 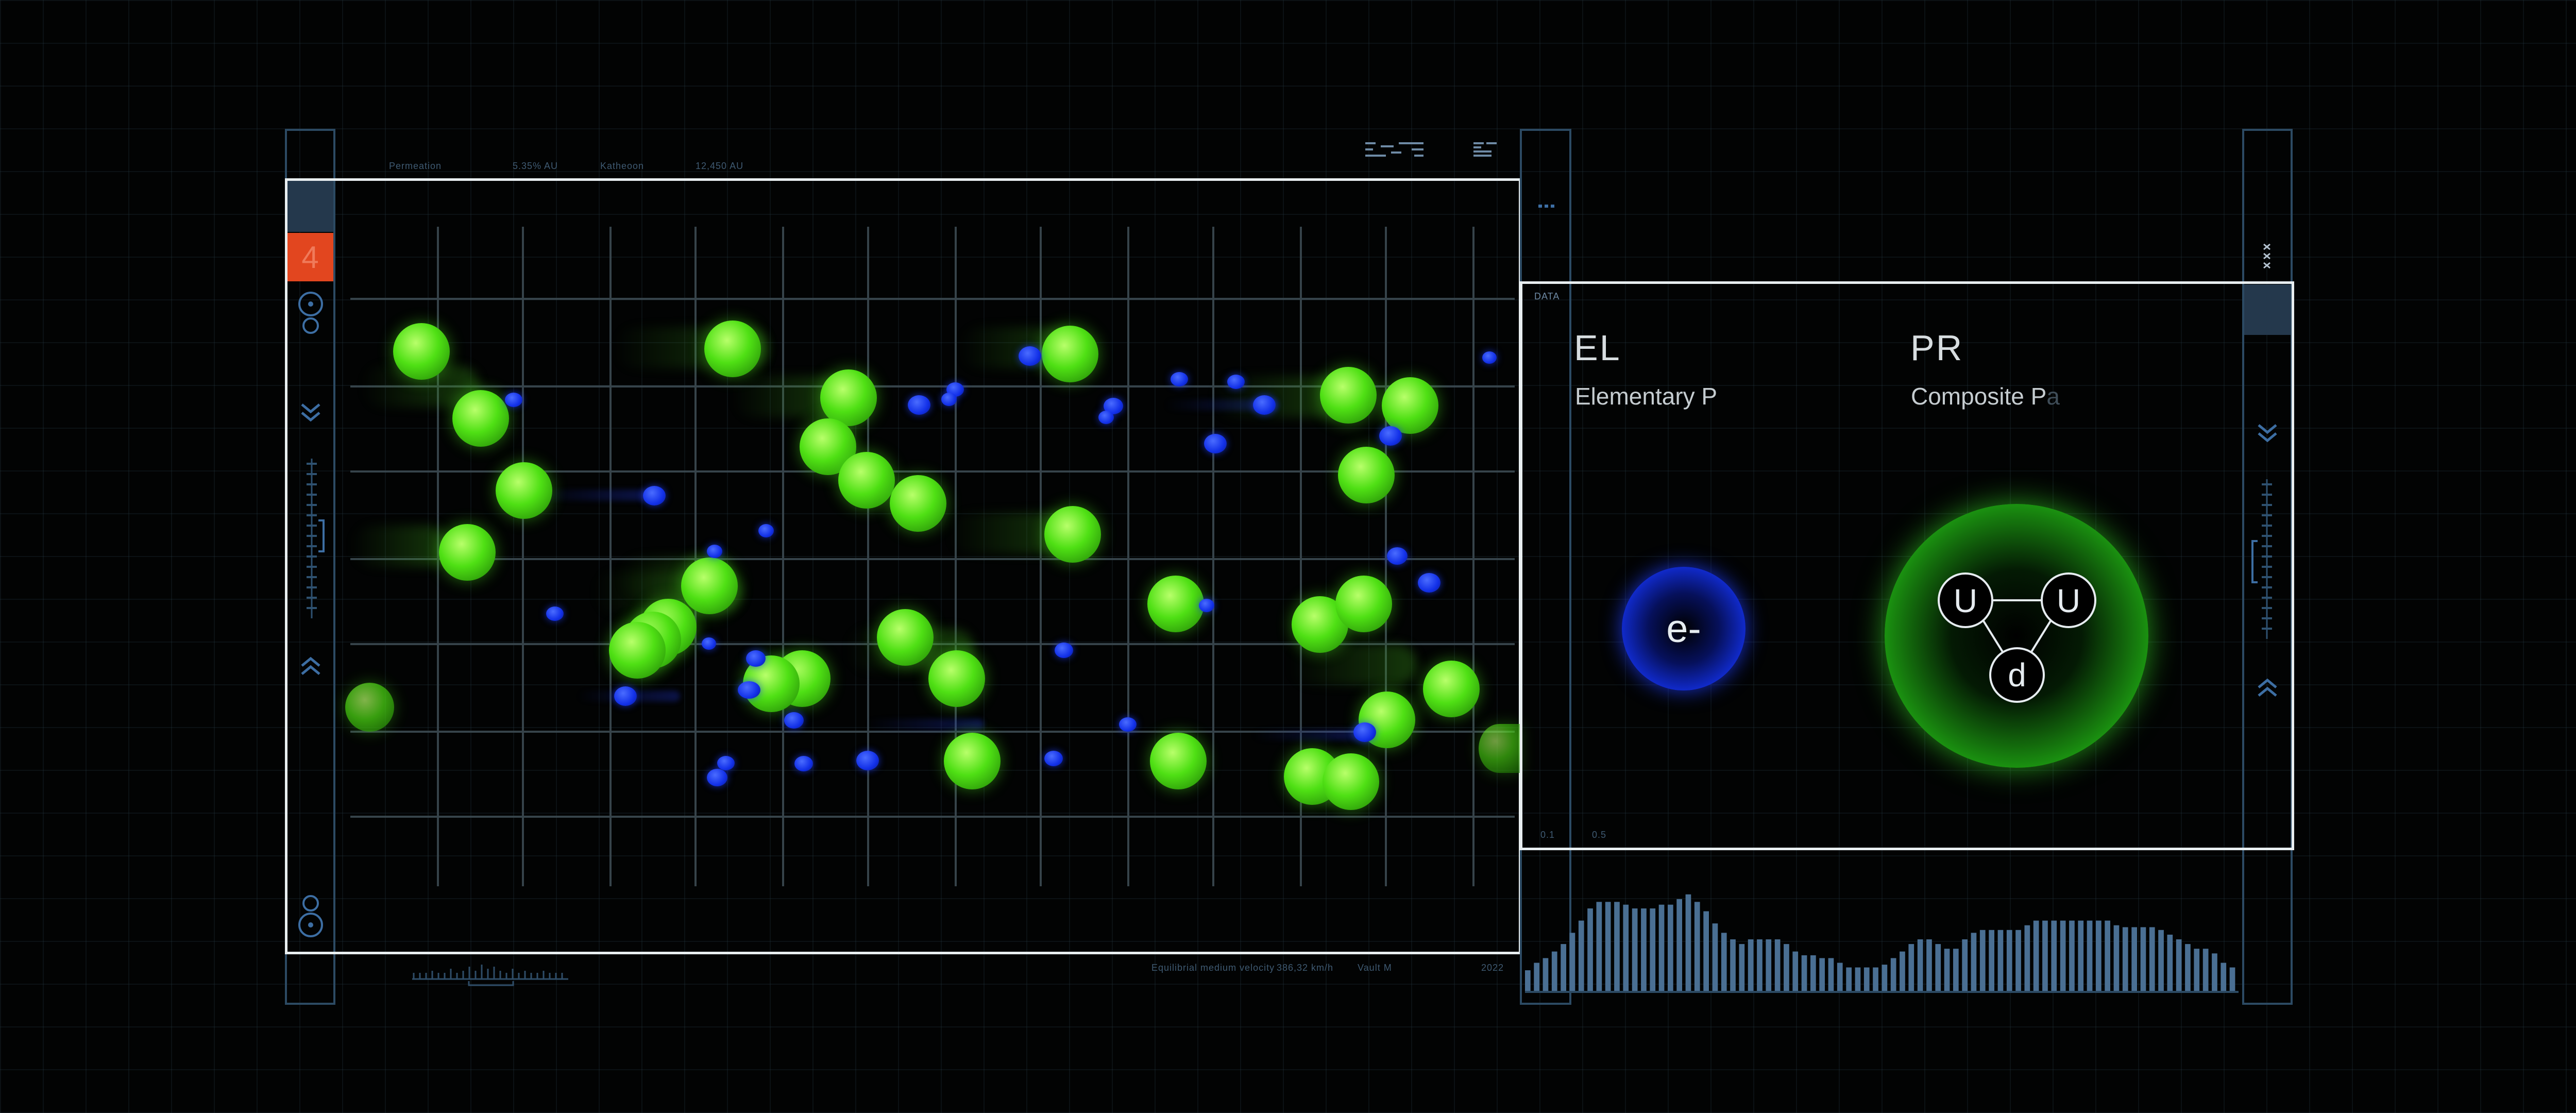 I want to click on elementary-name: Elementary P, so click(x=1646, y=396).